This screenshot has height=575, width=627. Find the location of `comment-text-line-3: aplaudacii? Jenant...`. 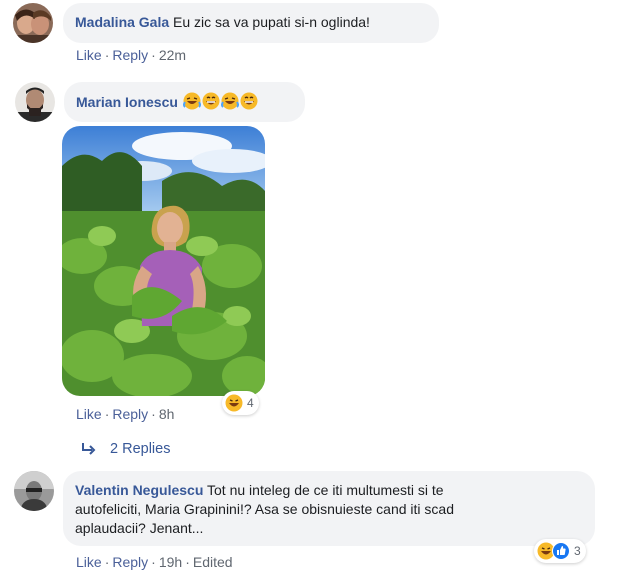

comment-text-line-3: aplaudacii? Jenant... is located at coordinates (139, 528).